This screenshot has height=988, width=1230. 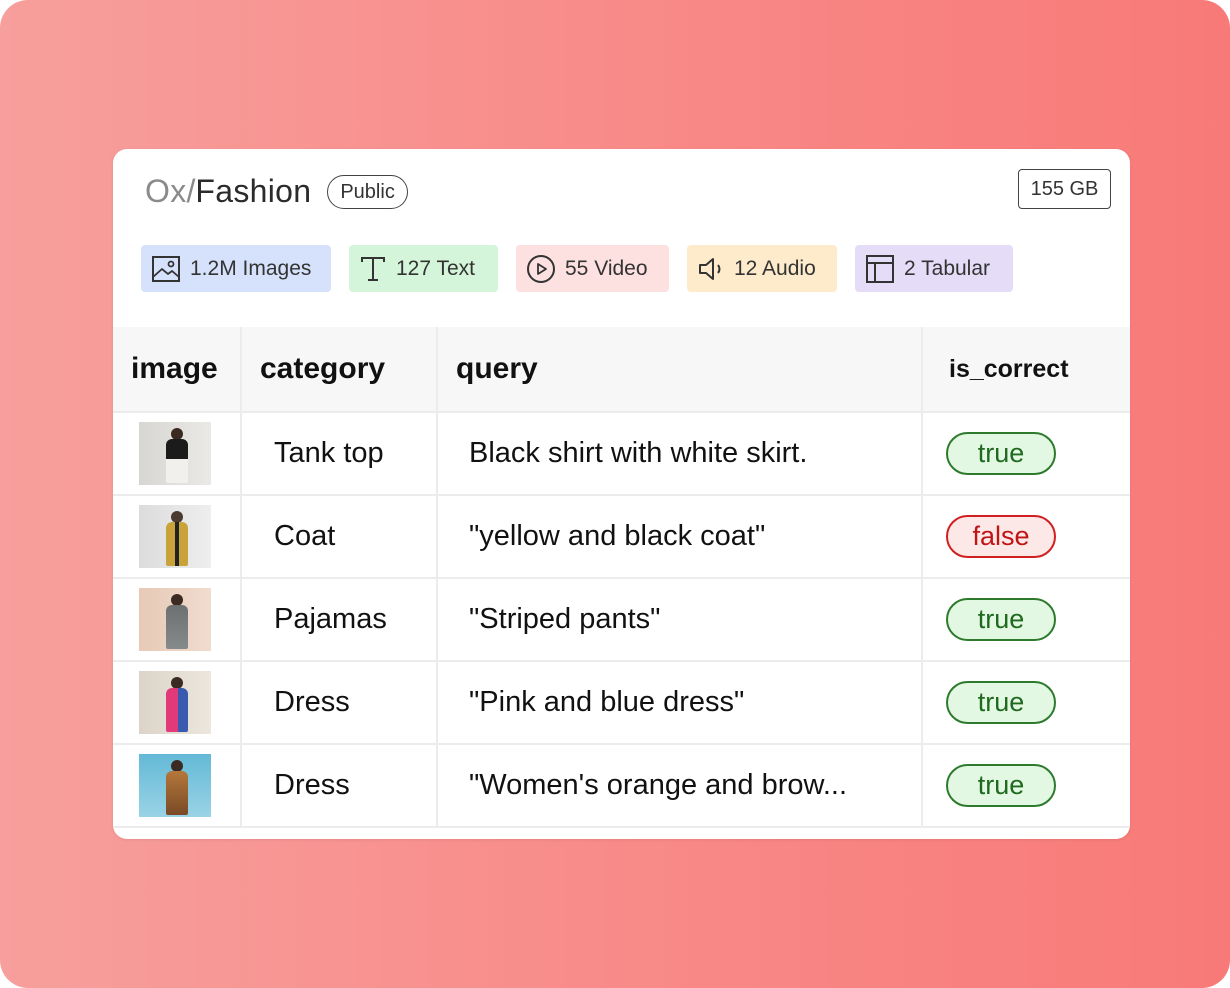 What do you see at coordinates (166, 268) in the screenshot?
I see `image-icon` at bounding box center [166, 268].